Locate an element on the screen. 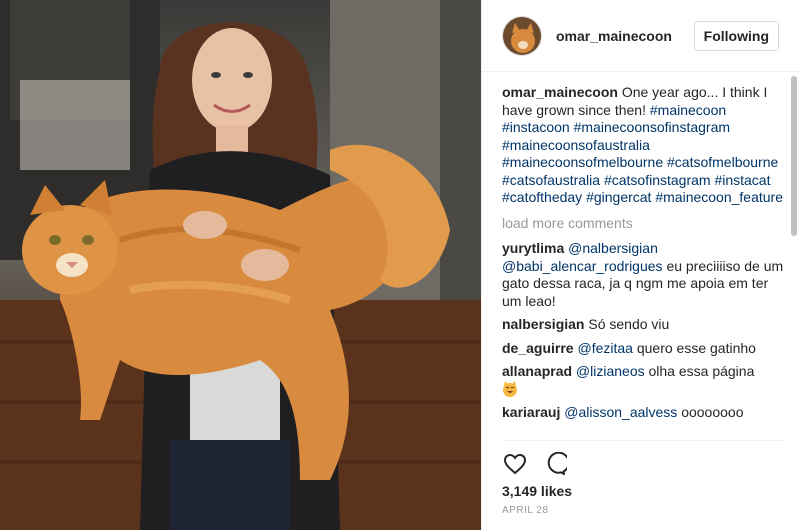  comment-item: allanaprad @lizianeos olha essa página is located at coordinates (645, 380).